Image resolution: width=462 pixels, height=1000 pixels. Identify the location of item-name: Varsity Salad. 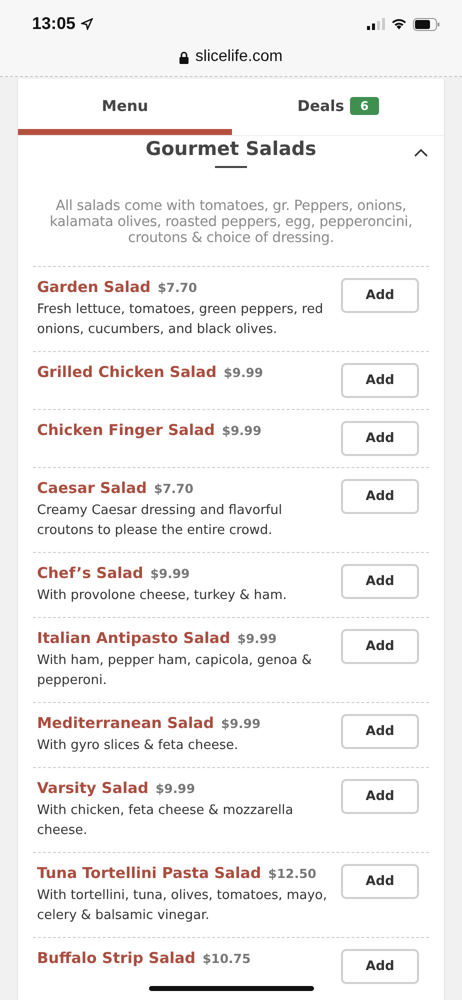
(92, 788).